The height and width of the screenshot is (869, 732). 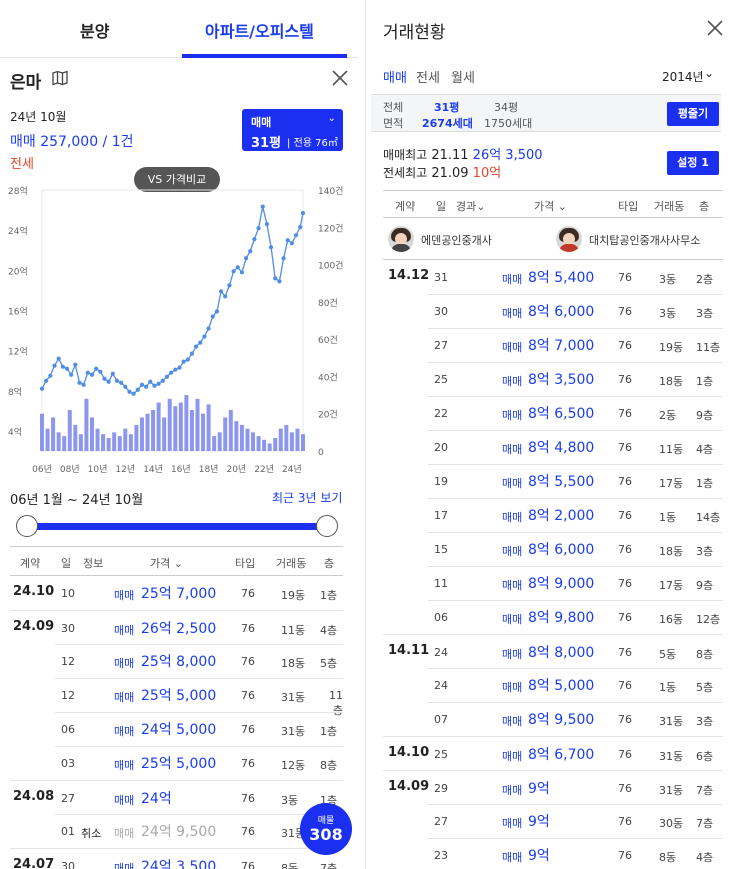 What do you see at coordinates (553, 821) in the screenshot?
I see `table-row: 27 매매 9억 76 30동 7층` at bounding box center [553, 821].